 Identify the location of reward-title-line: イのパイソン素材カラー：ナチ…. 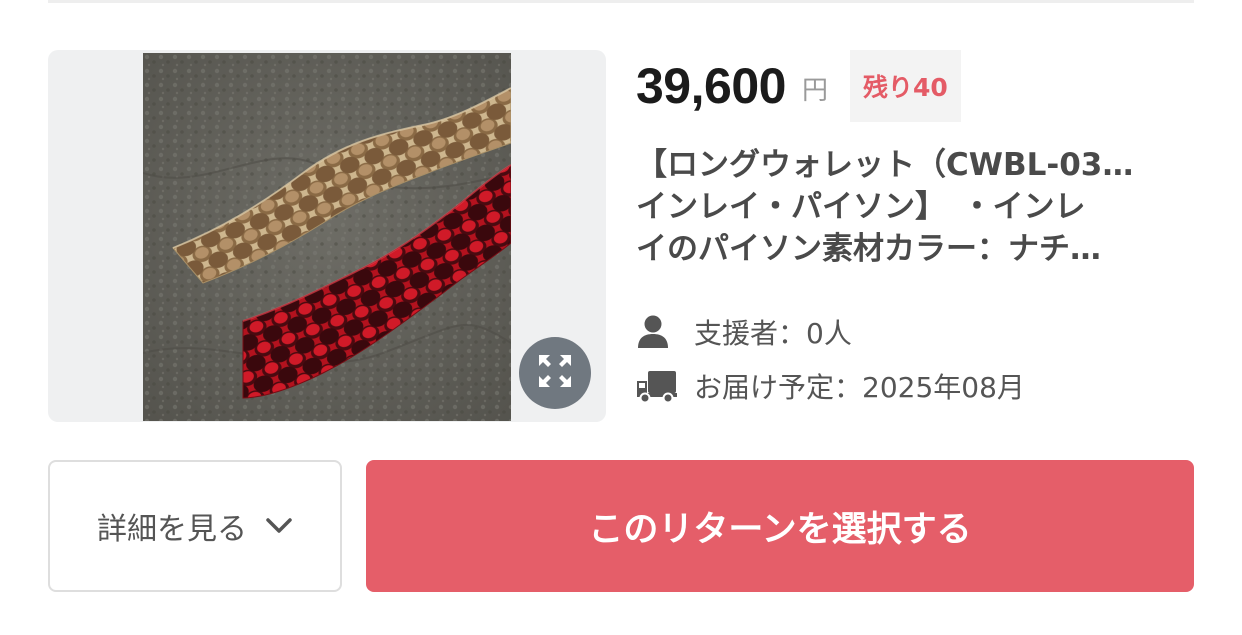
(868, 249).